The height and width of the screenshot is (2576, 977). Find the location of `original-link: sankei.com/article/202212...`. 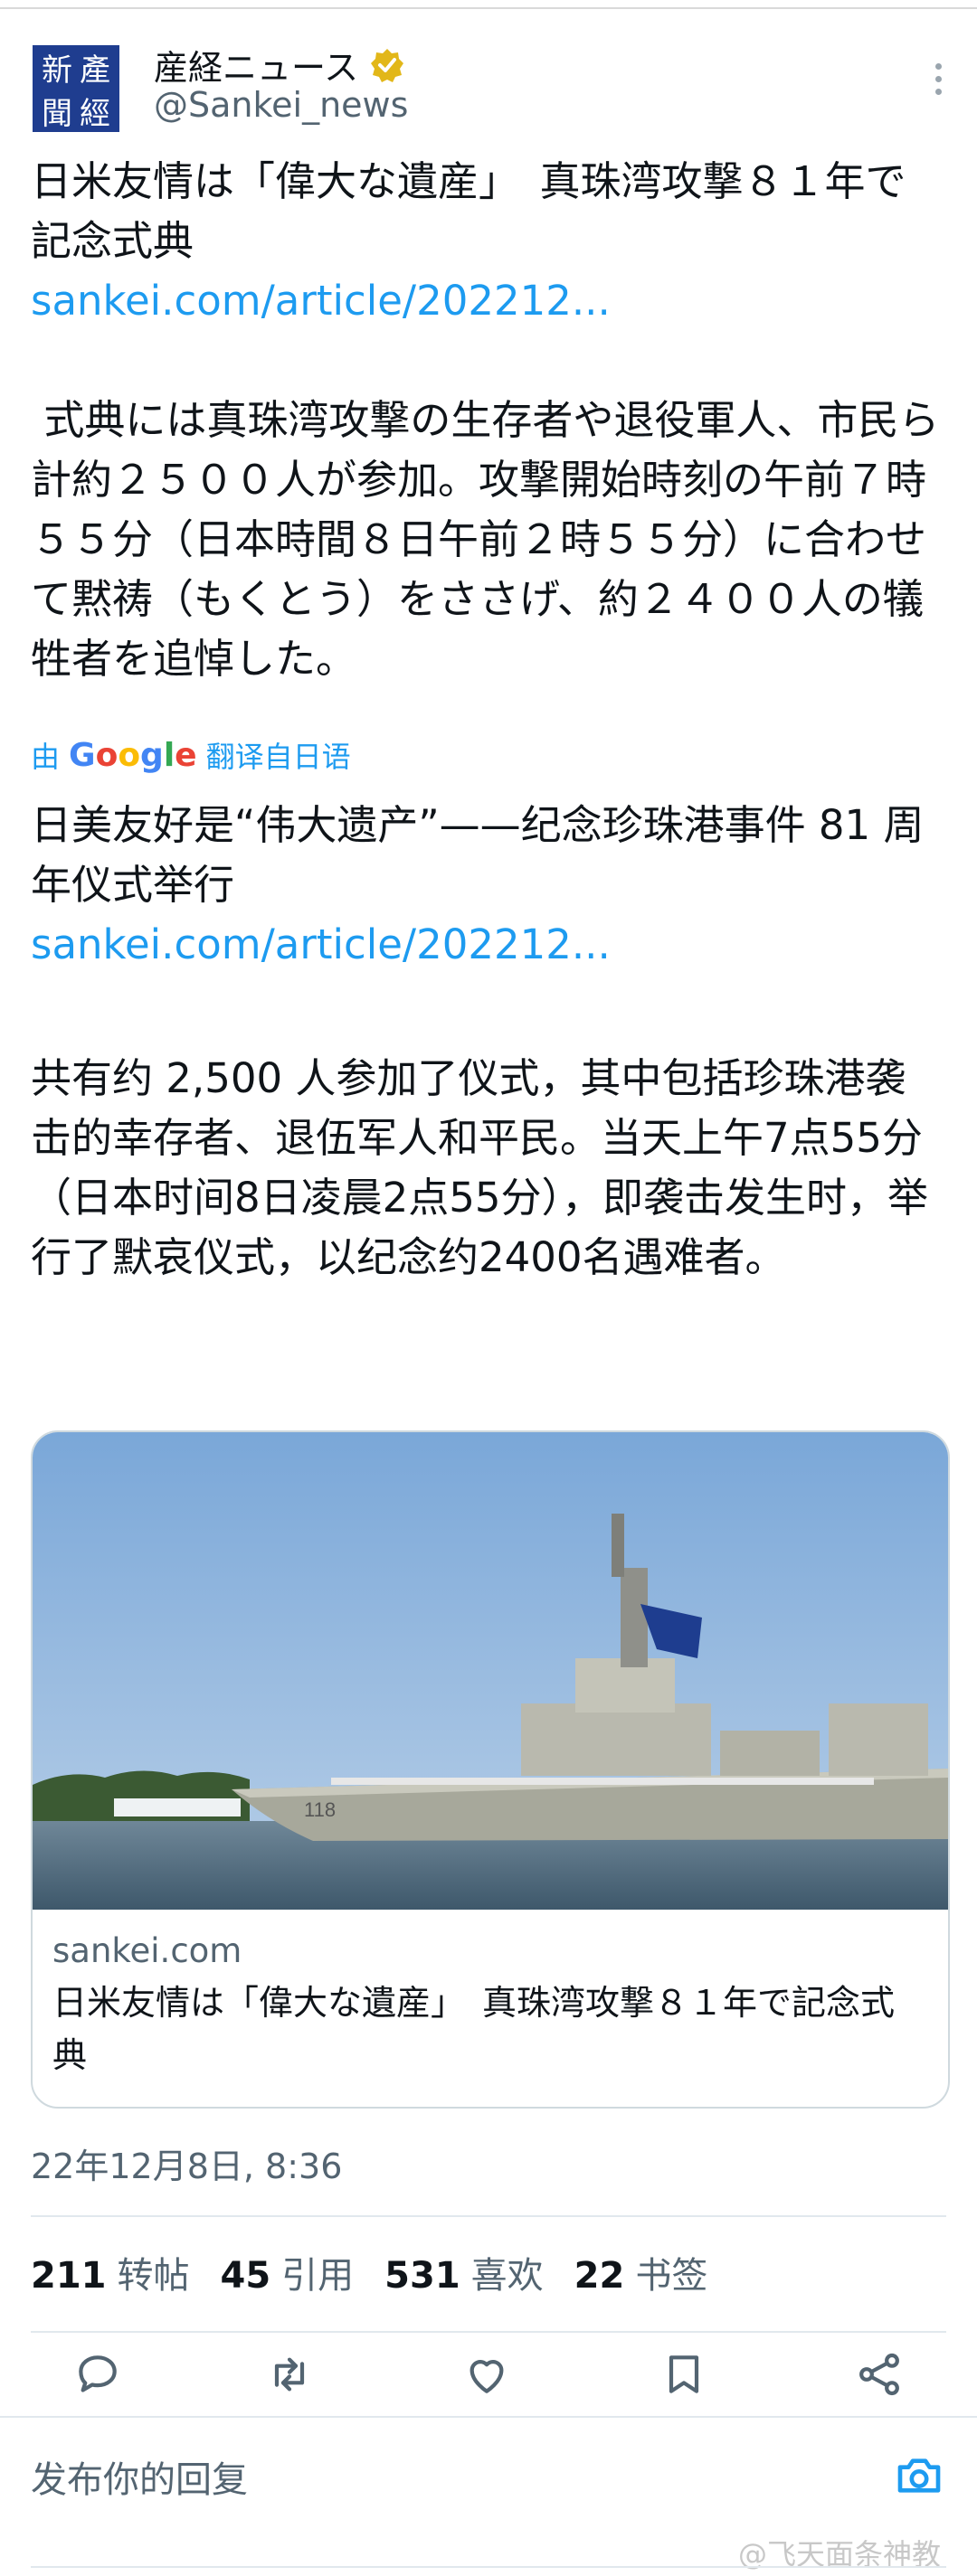

original-link: sankei.com/article/202212... is located at coordinates (488, 301).